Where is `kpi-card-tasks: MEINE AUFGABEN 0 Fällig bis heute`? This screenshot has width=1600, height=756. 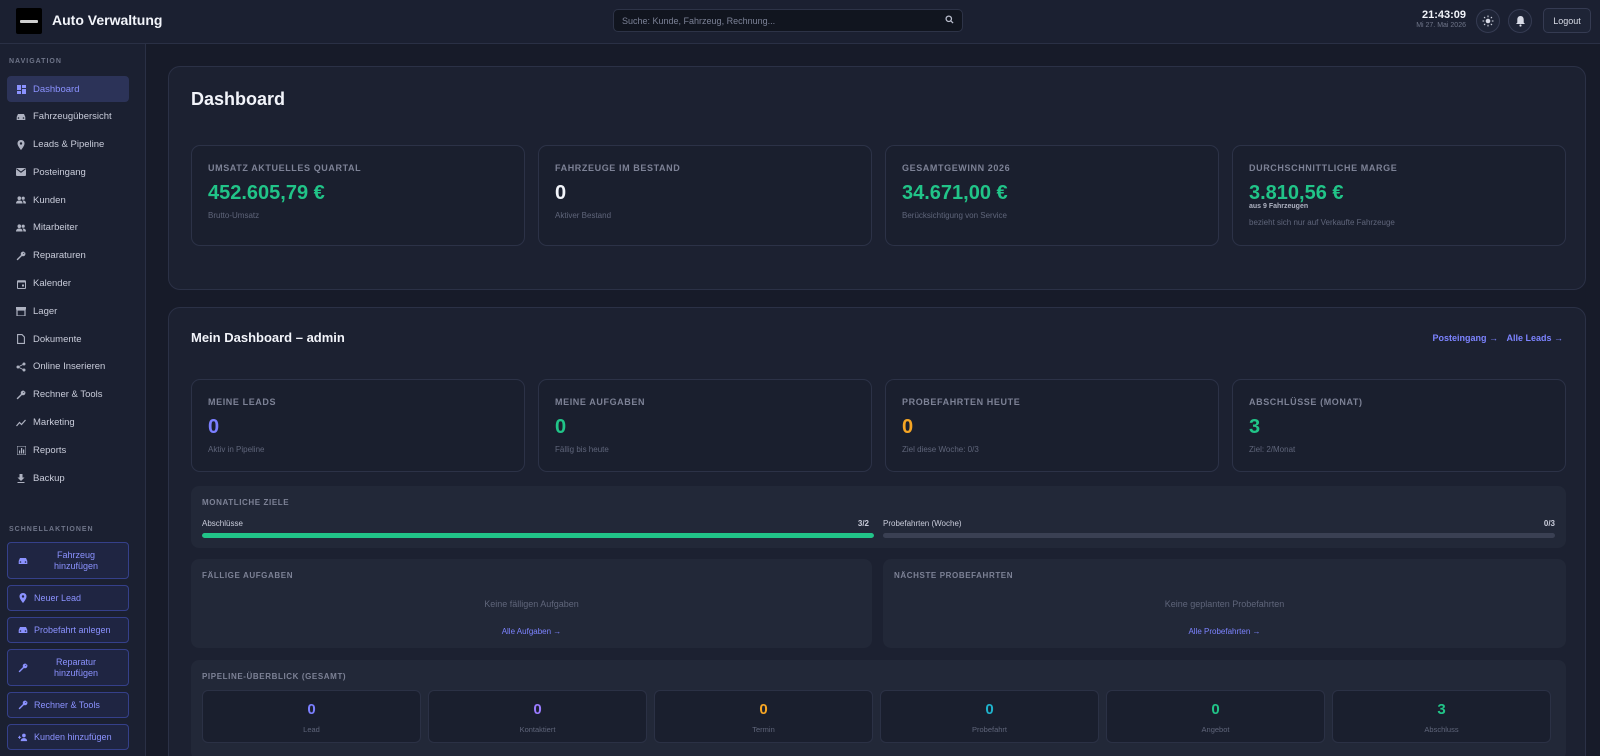 kpi-card-tasks: MEINE AUFGABEN 0 Fällig bis heute is located at coordinates (705, 425).